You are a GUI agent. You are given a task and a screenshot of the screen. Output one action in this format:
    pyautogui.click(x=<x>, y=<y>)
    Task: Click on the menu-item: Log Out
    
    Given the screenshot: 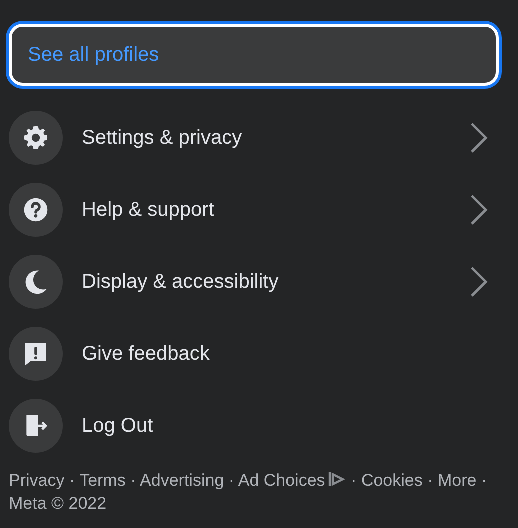 What is the action you would take?
    pyautogui.click(x=259, y=426)
    